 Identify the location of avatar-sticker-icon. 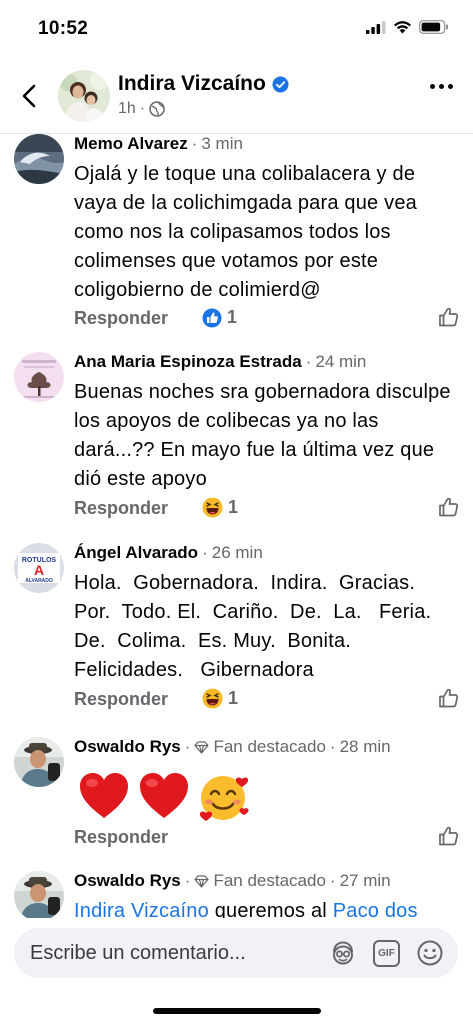
(343, 953).